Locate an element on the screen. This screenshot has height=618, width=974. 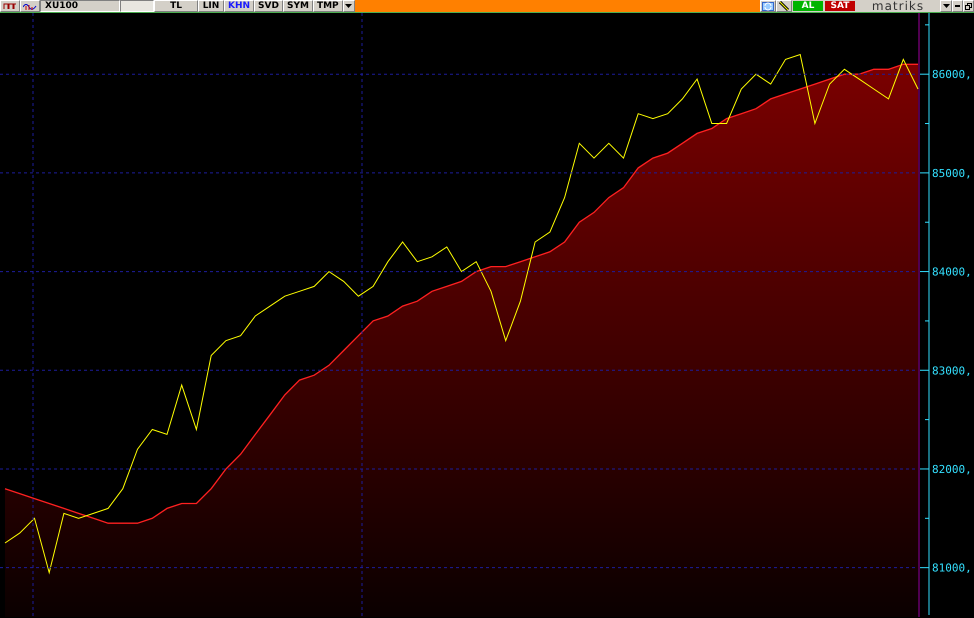
mode-button: SYM is located at coordinates (297, 6).